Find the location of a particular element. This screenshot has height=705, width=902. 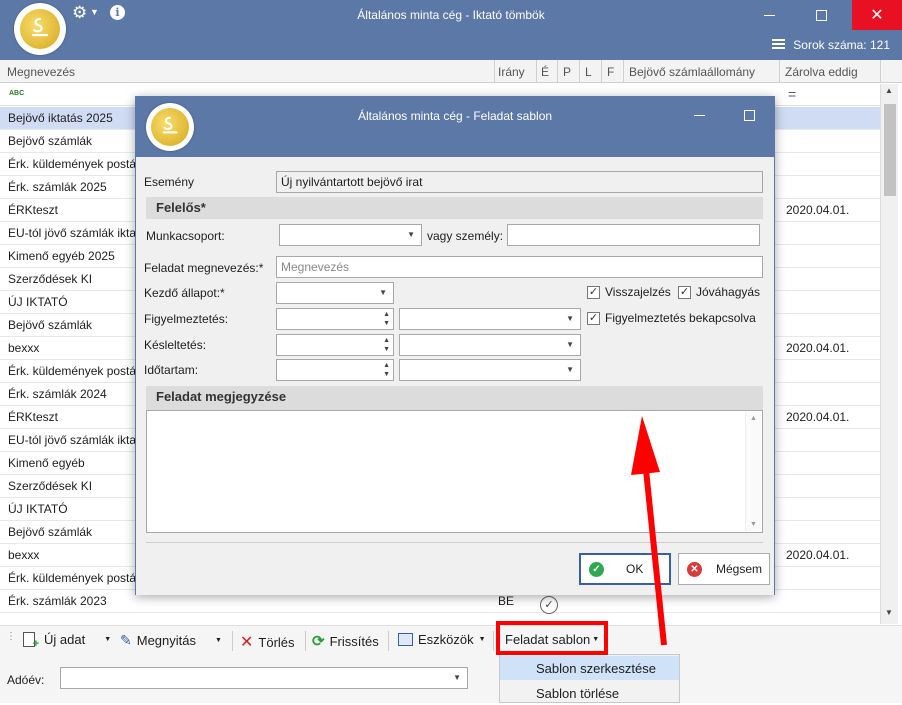

text-filter-icon: ABC is located at coordinates (16, 93).